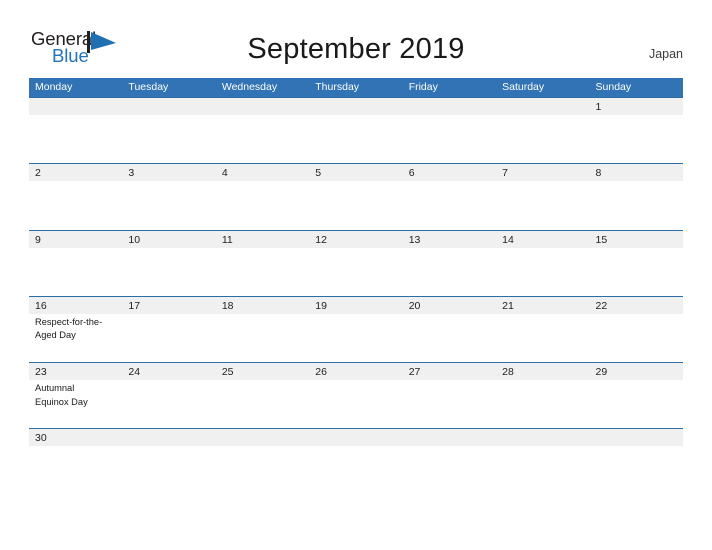 The width and height of the screenshot is (712, 550). I want to click on day-number: 8, so click(598, 173).